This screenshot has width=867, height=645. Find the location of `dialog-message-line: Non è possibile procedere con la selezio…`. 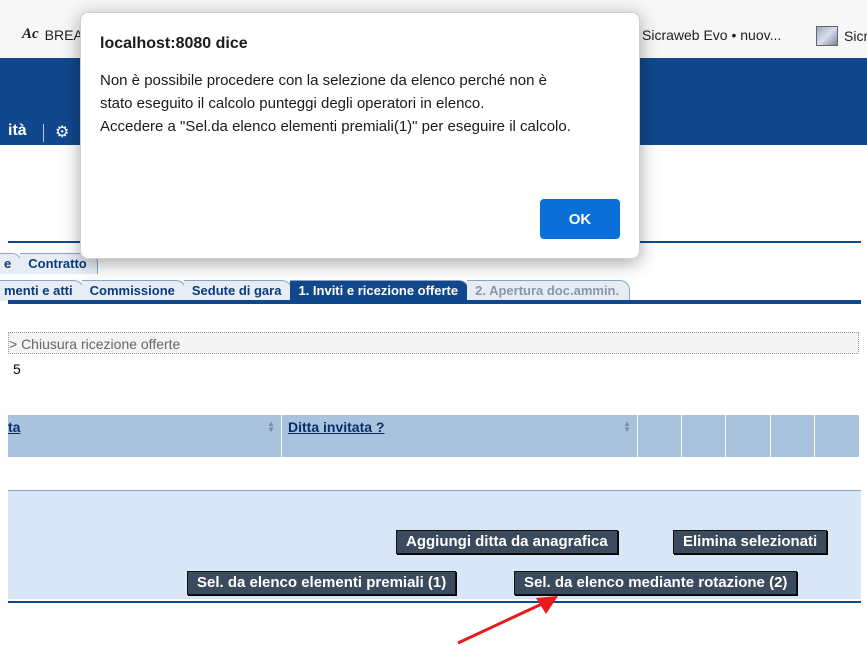

dialog-message-line: Non è possibile procedere con la selezio… is located at coordinates (323, 80).